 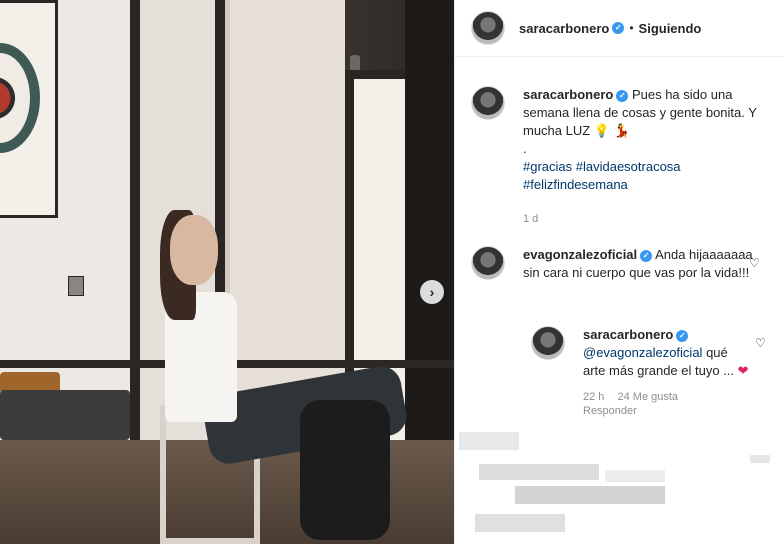 What do you see at coordinates (670, 28) in the screenshot?
I see `follow-status-button: Siguiendo` at bounding box center [670, 28].